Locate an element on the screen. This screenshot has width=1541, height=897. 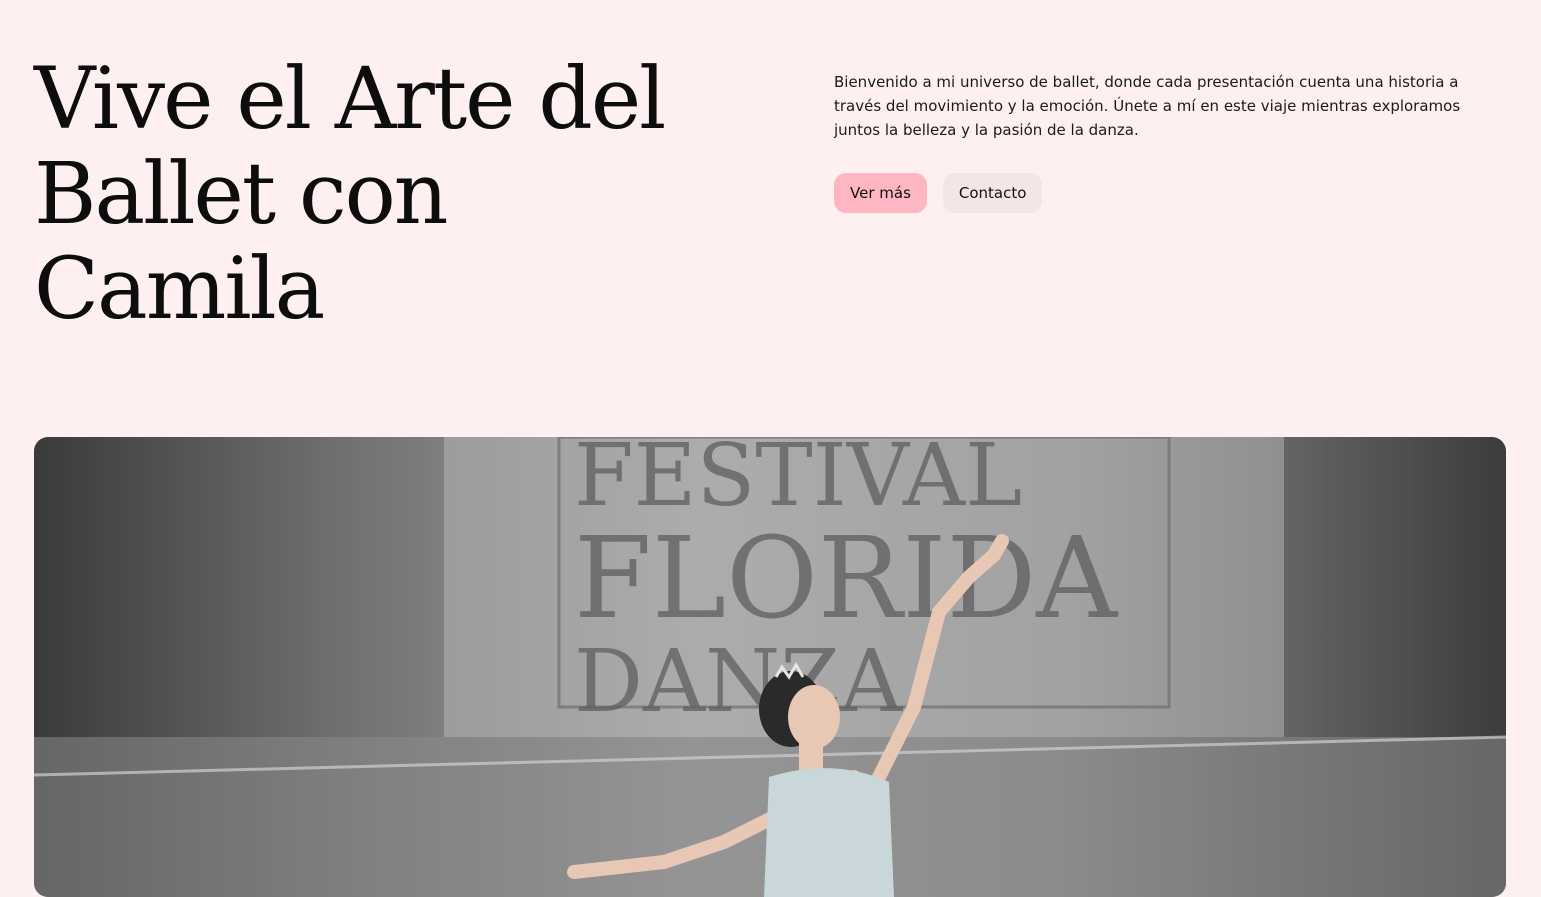
hero-title-line-3: Camila is located at coordinates (179, 289).